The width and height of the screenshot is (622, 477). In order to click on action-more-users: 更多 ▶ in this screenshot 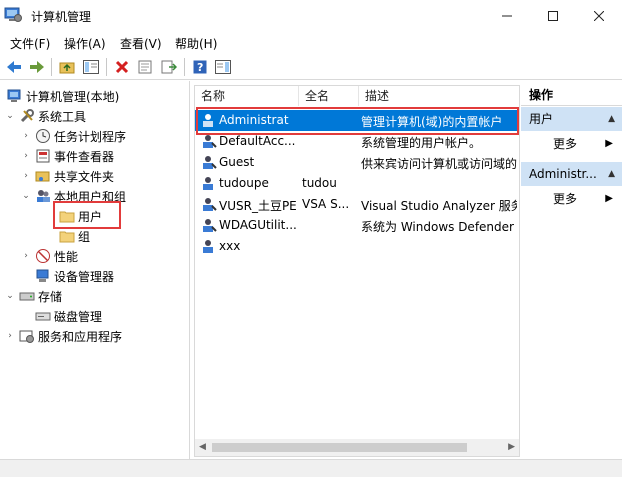, I will do `click(571, 144)`.